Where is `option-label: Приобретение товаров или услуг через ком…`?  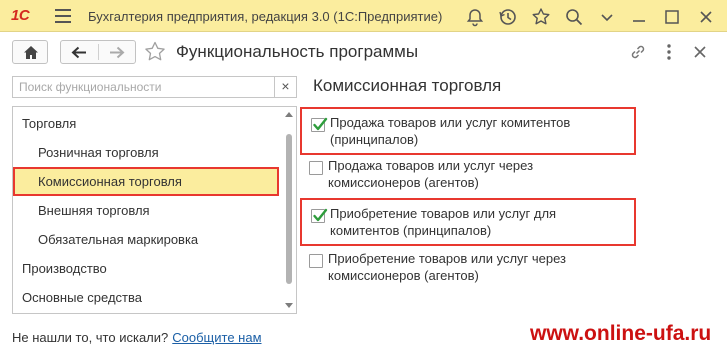 option-label: Приобретение товаров или услуг через ком… is located at coordinates (478, 267).